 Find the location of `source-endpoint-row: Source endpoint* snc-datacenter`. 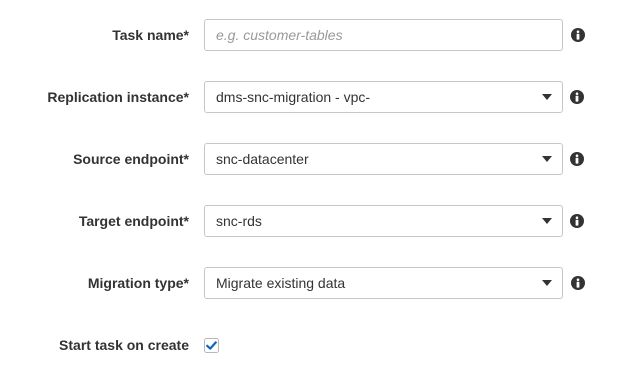

source-endpoint-row: Source endpoint* snc-datacenter is located at coordinates (318, 159).